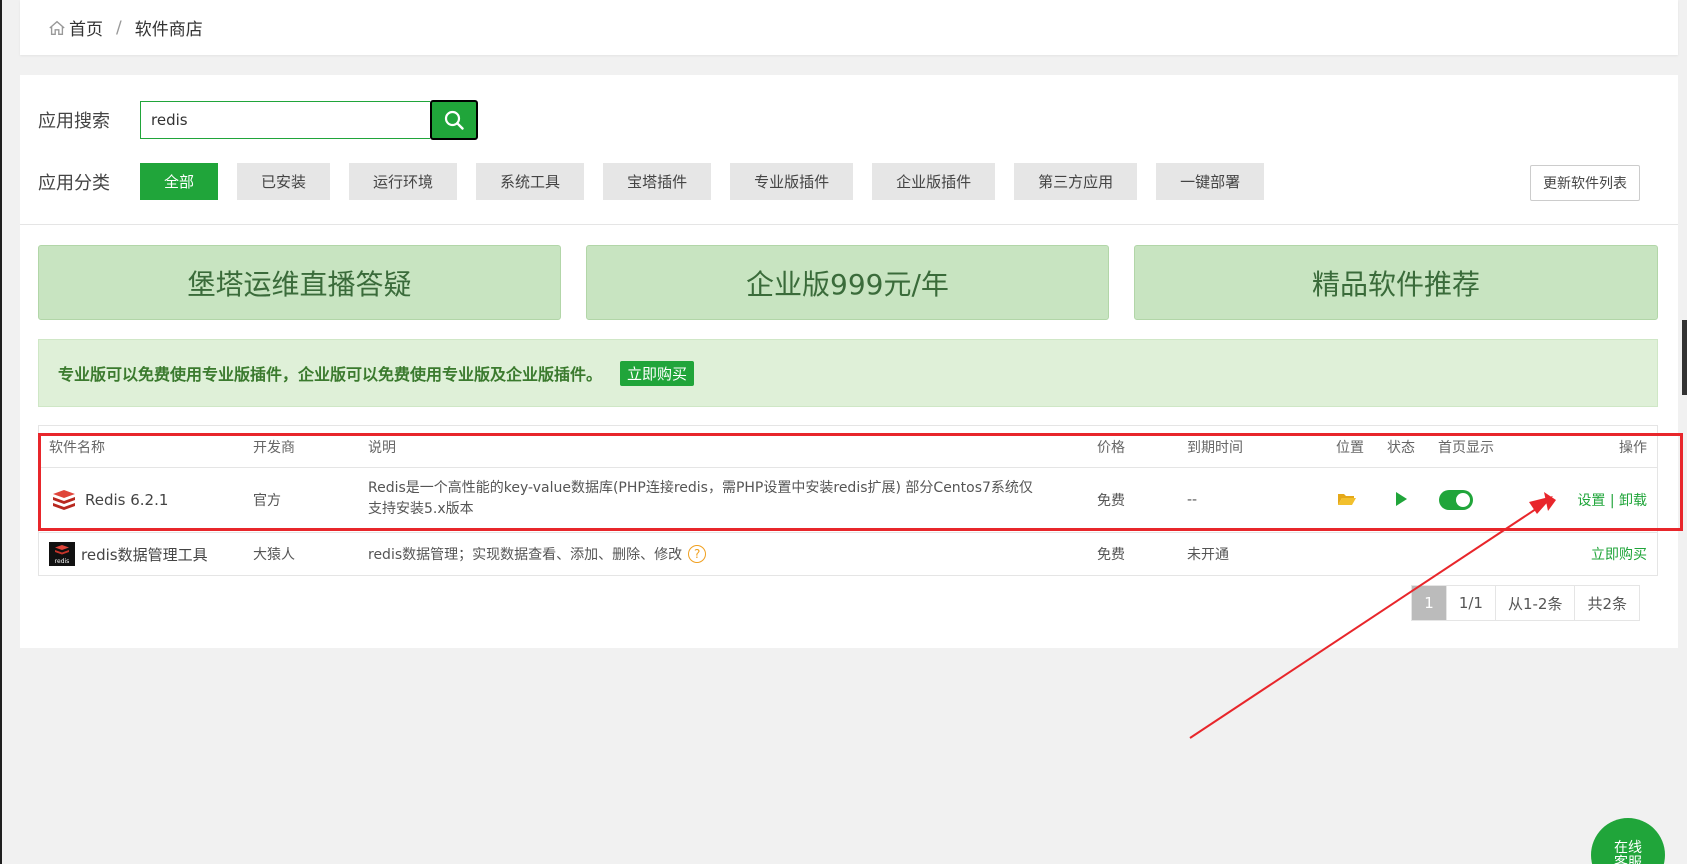 The height and width of the screenshot is (864, 1687). I want to click on software-developer: 官方, so click(267, 501).